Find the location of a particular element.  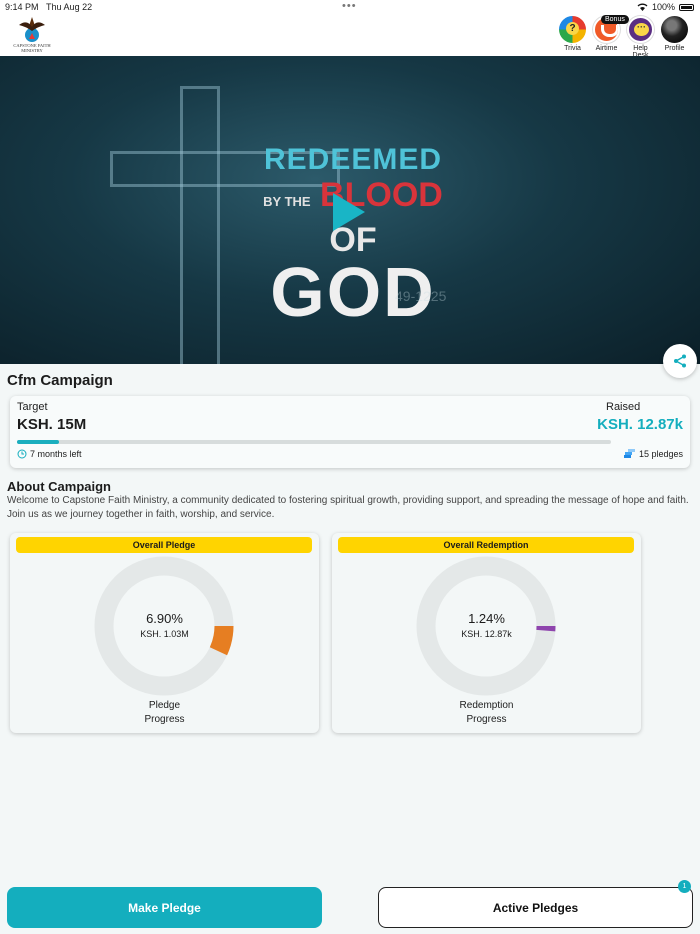

nav-help-desk: Help Desk is located at coordinates (640, 37).